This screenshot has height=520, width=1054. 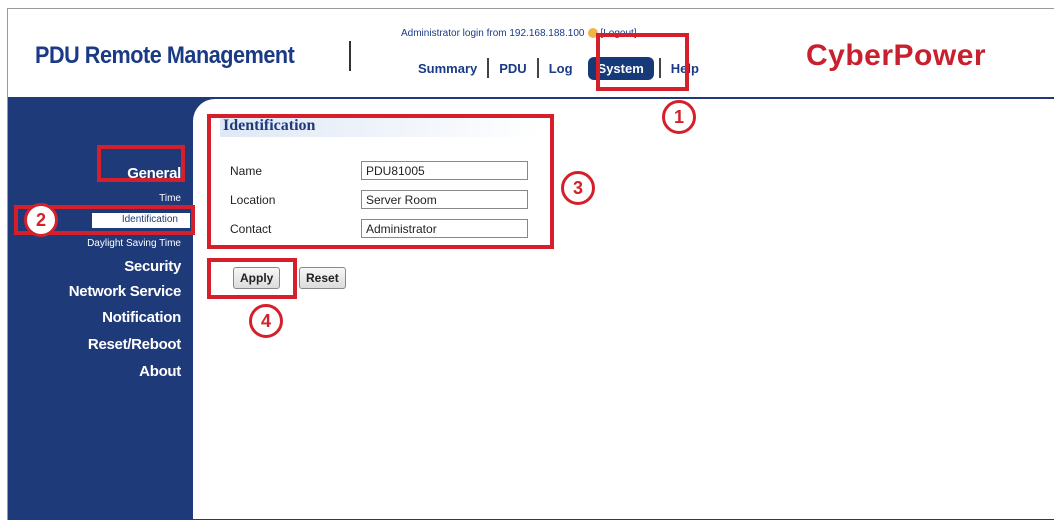 I want to click on login-text: Administrator login from 192.168.188.100, so click(x=493, y=33).